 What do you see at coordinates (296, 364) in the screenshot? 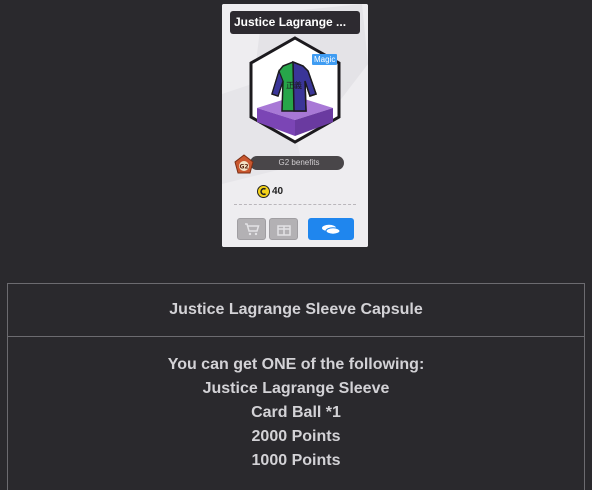
I see `details-intro: You can get ONE of the following:` at bounding box center [296, 364].